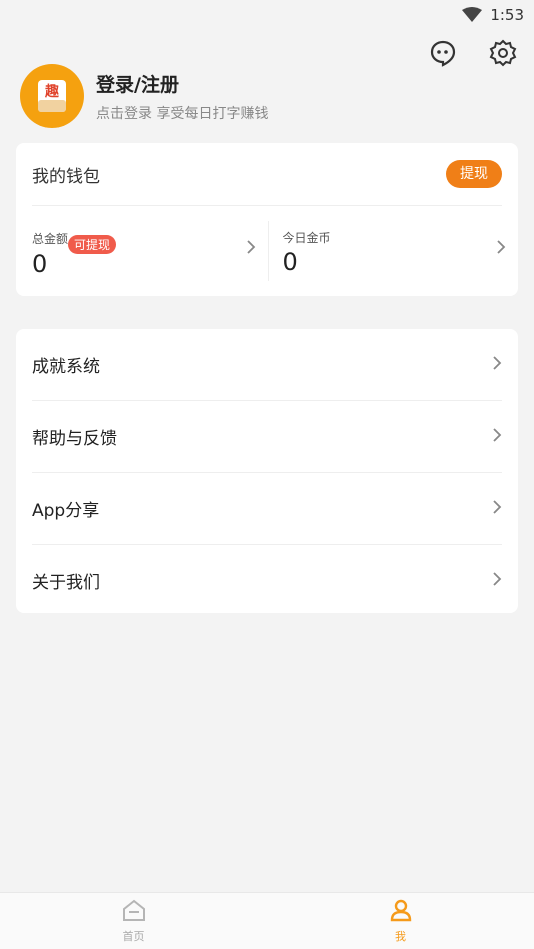 This screenshot has height=949, width=534. I want to click on menu-item-label: App分享, so click(66, 511).